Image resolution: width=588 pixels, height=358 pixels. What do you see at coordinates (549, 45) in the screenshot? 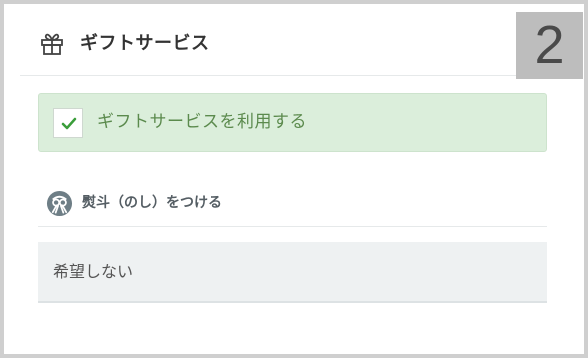
I see `step-badge: 2` at bounding box center [549, 45].